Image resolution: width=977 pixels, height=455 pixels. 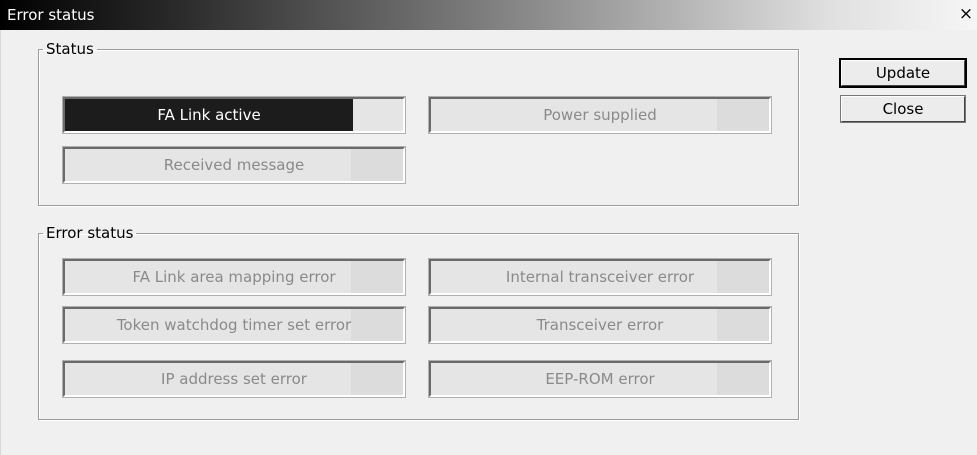 What do you see at coordinates (488, 15) in the screenshot?
I see `title-bar: Error status ×` at bounding box center [488, 15].